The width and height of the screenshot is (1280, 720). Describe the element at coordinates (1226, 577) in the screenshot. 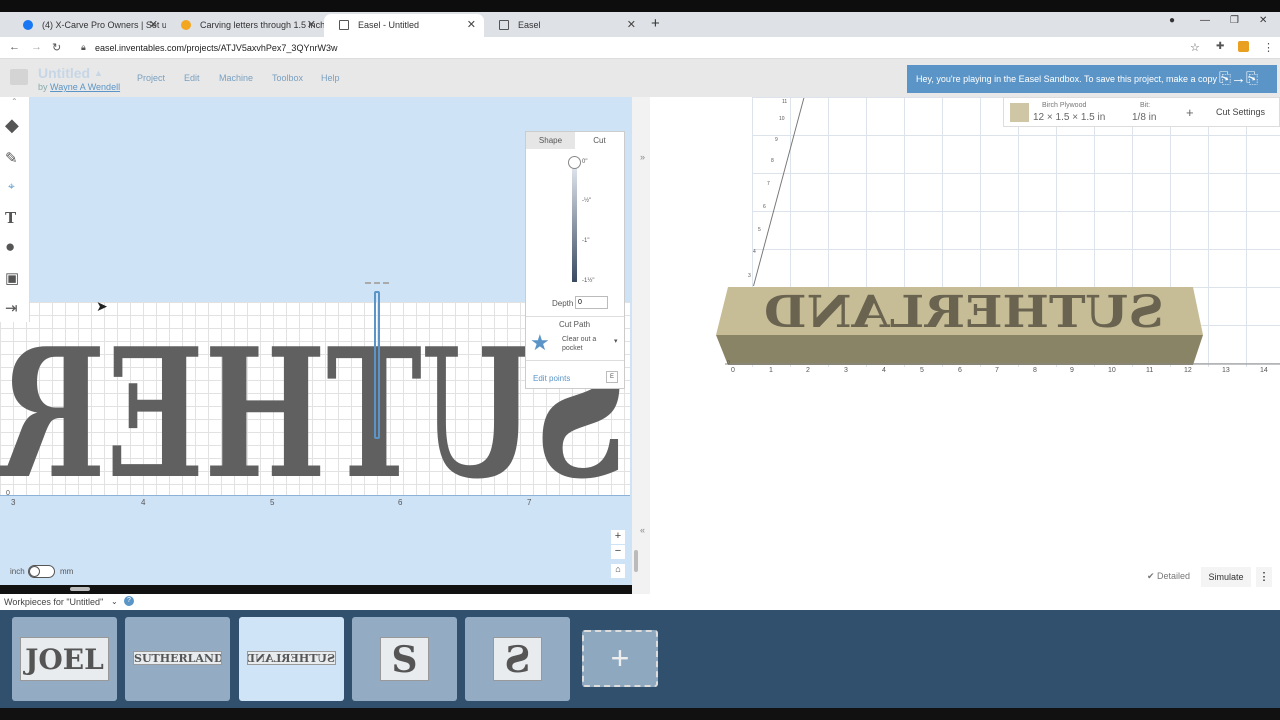

I see `simulate-button: Simulate` at that location.